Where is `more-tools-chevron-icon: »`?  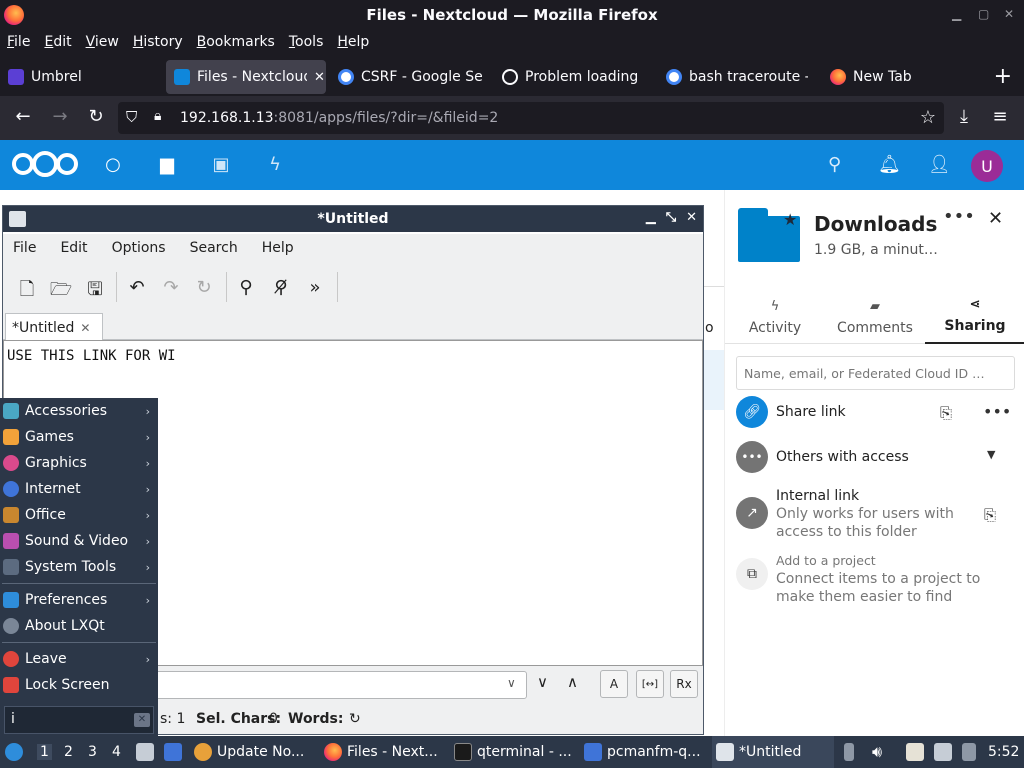 more-tools-chevron-icon: » is located at coordinates (315, 287).